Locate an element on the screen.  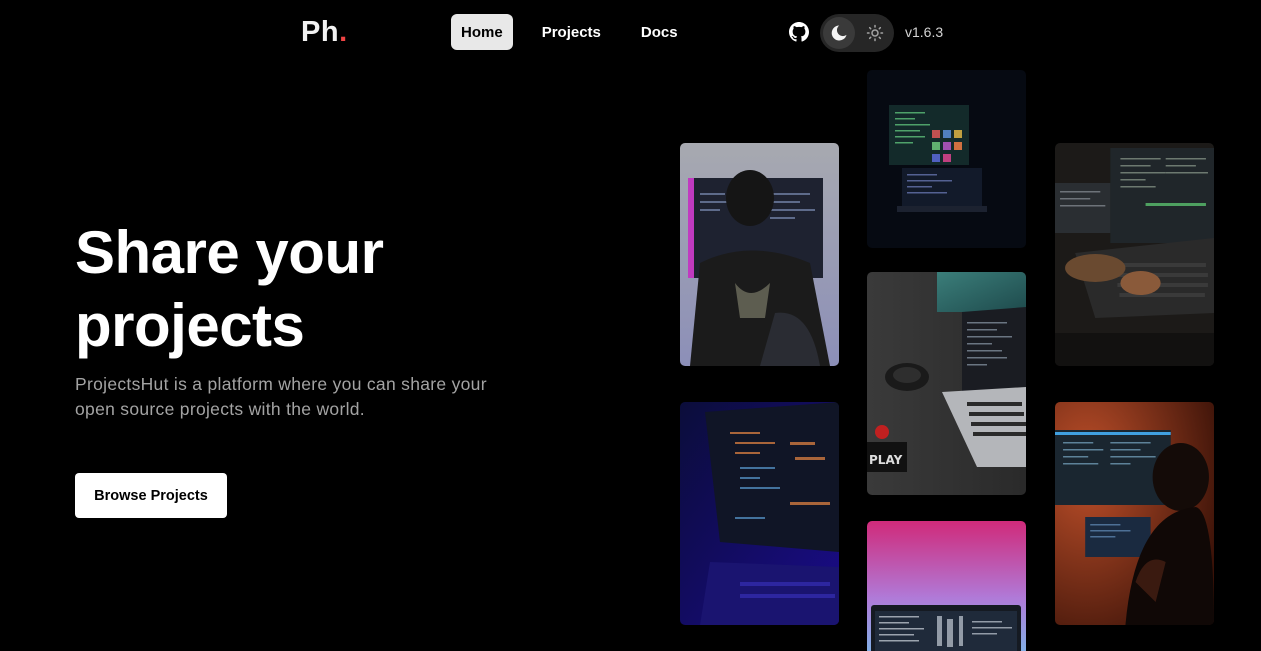
svg-text: PLAY is located at coordinates (886, 460).